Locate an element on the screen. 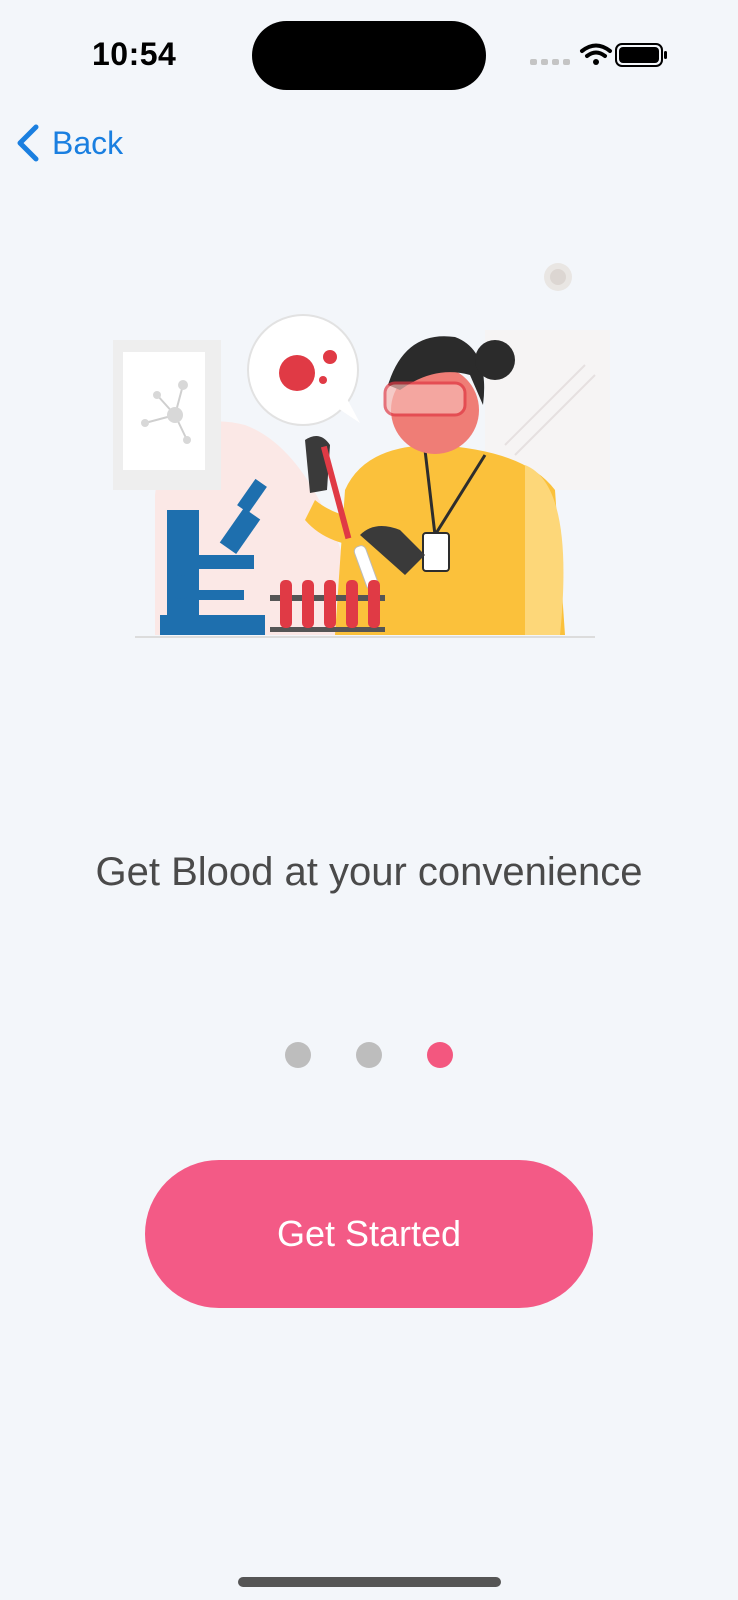 This screenshot has width=738, height=1600. wifi-icon is located at coordinates (596, 54).